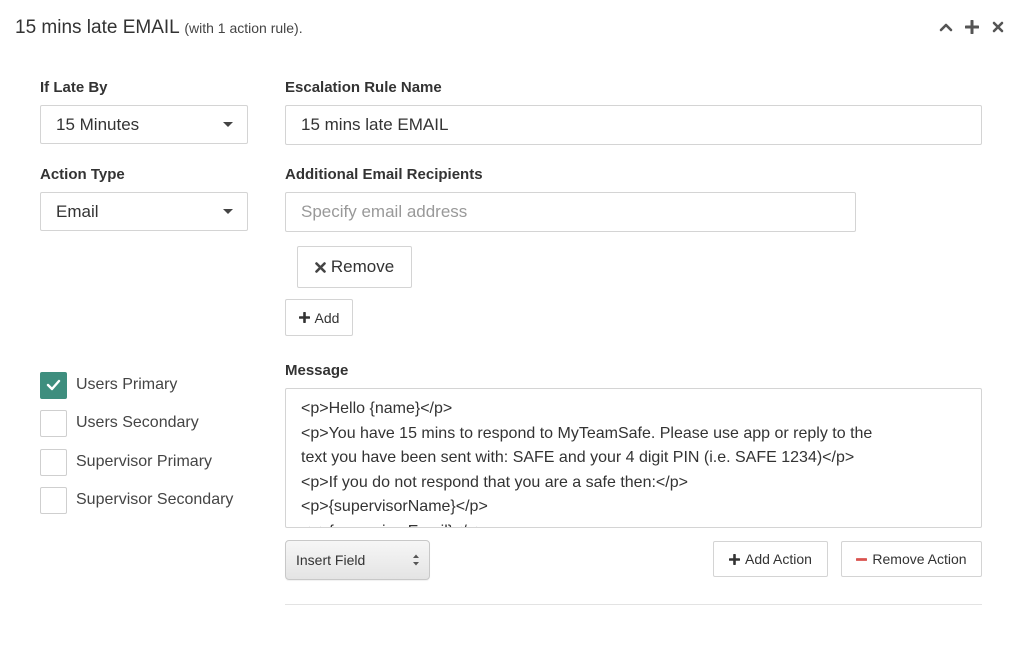 The height and width of the screenshot is (671, 1024). What do you see at coordinates (778, 559) in the screenshot?
I see `add-action-label: Add Action` at bounding box center [778, 559].